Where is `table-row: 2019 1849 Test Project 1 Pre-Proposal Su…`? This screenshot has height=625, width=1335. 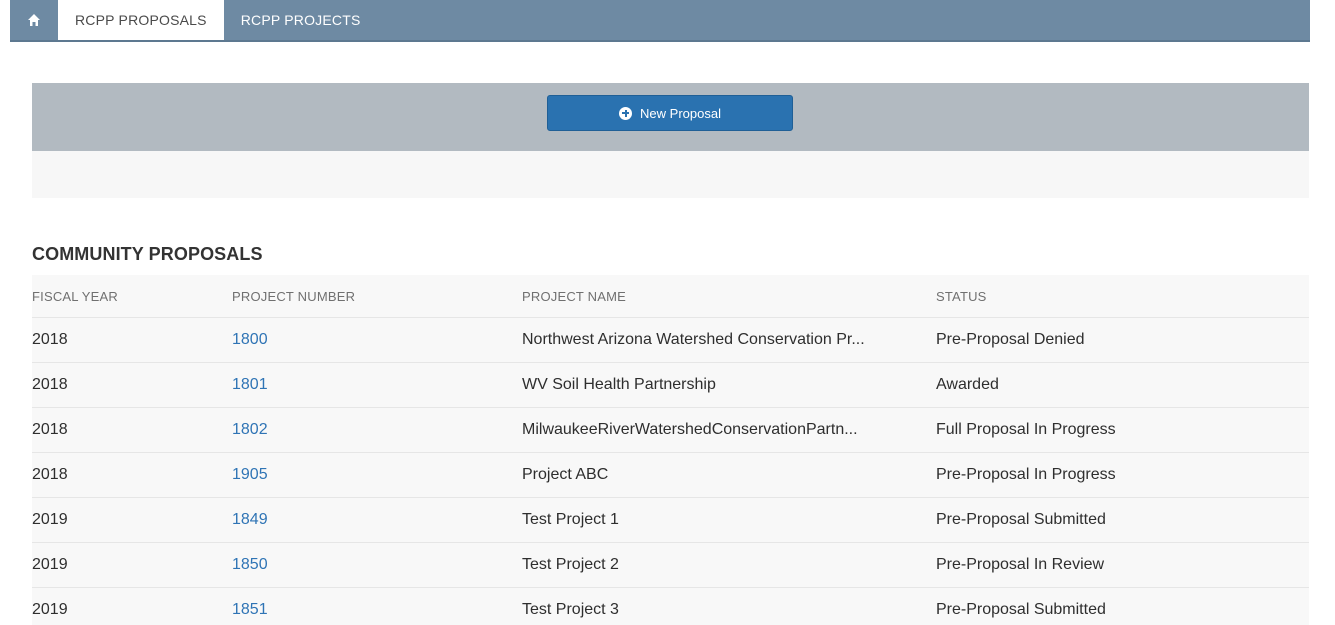 table-row: 2019 1849 Test Project 1 Pre-Proposal Su… is located at coordinates (670, 520).